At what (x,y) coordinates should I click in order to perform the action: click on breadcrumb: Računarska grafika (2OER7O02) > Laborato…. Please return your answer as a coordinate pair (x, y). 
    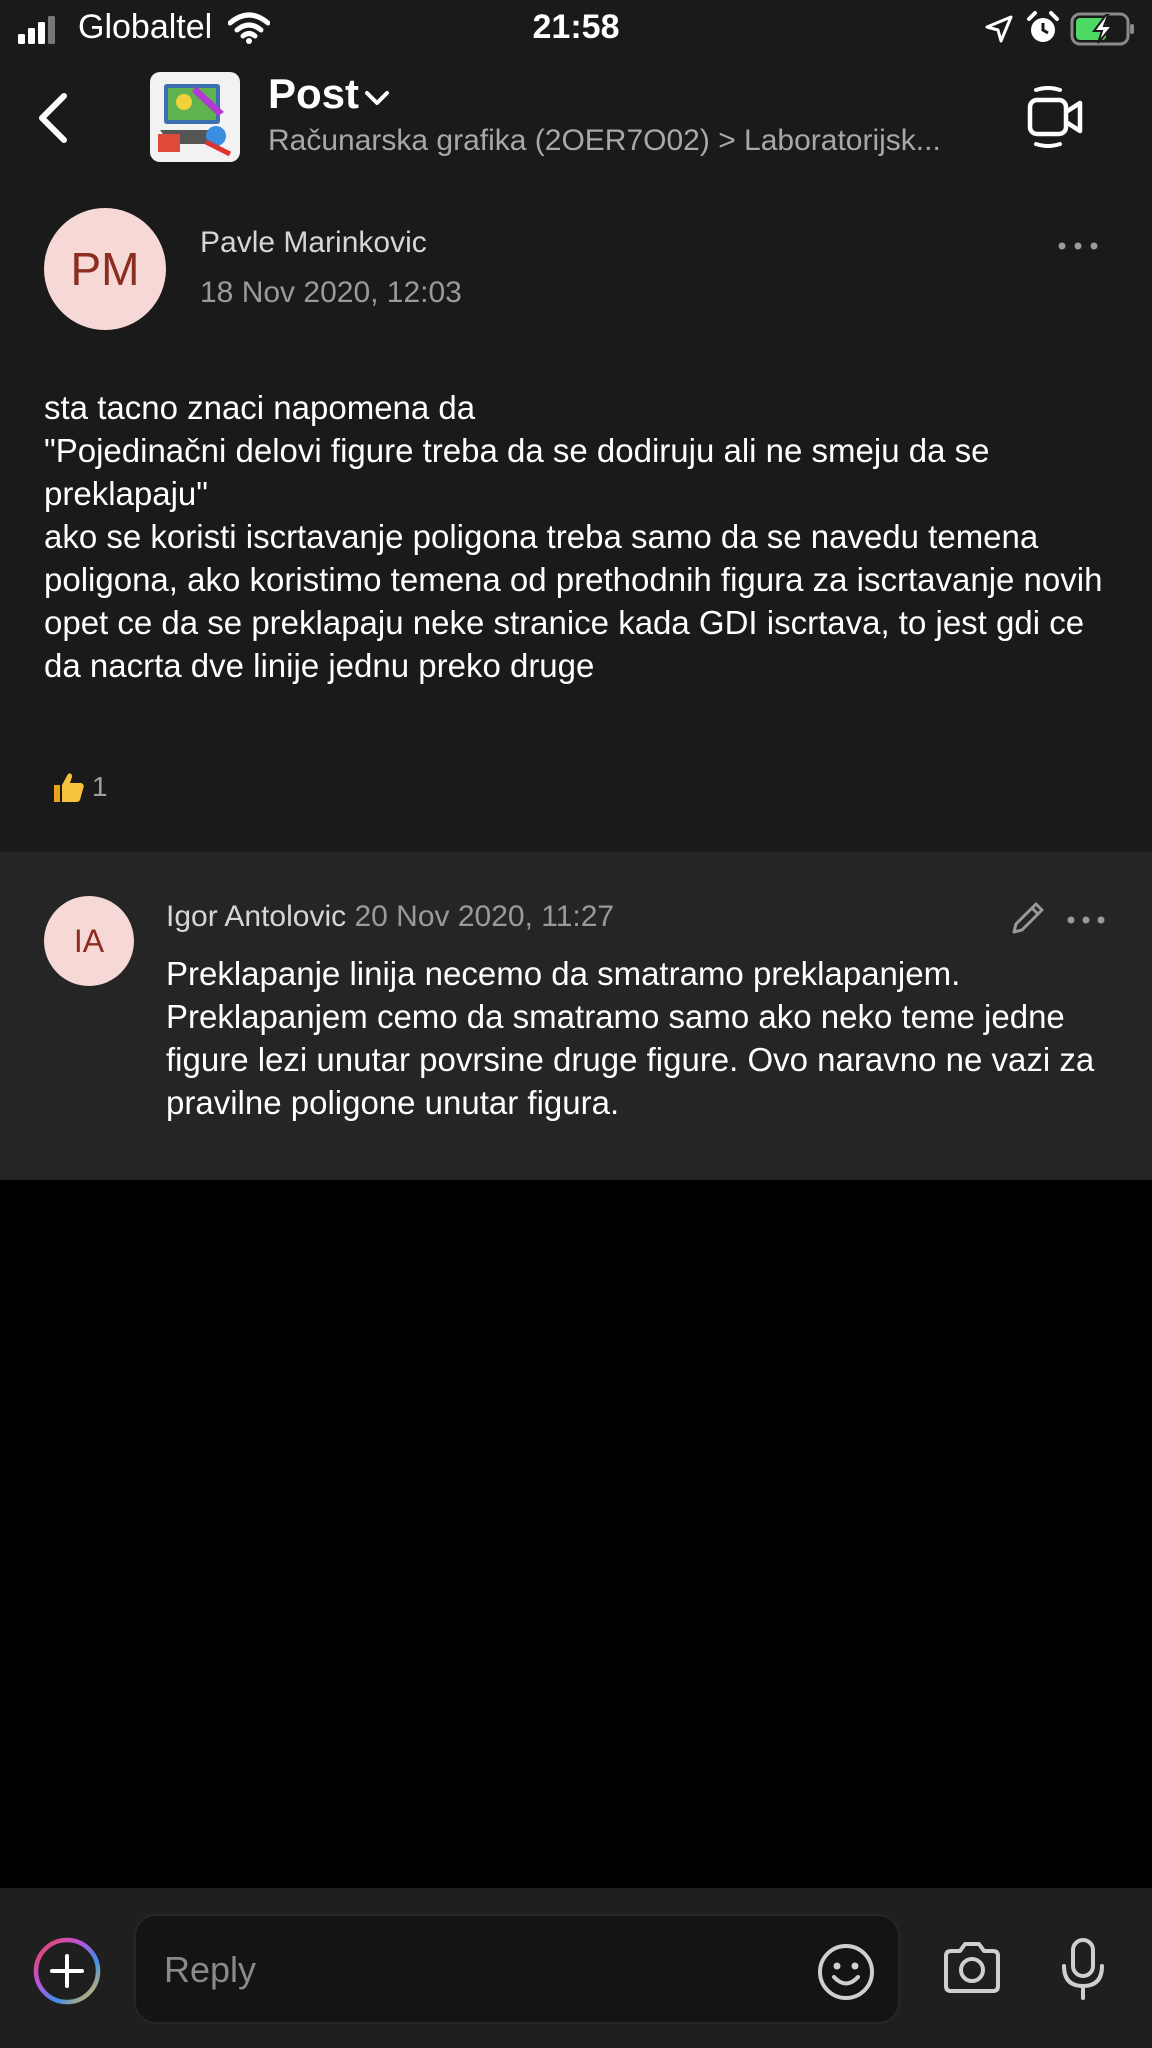
    Looking at the image, I should click on (633, 141).